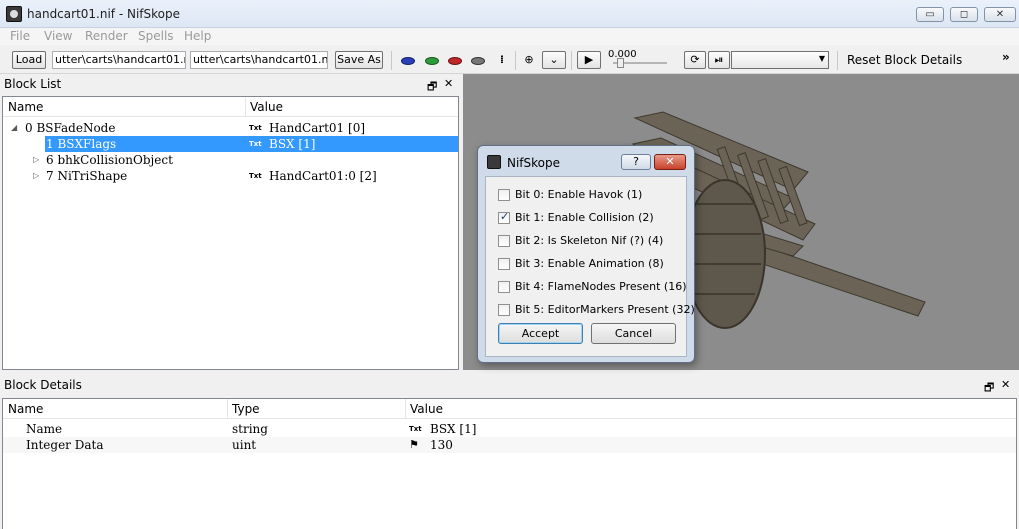  I want to click on eye-gray-icon, so click(478, 61).